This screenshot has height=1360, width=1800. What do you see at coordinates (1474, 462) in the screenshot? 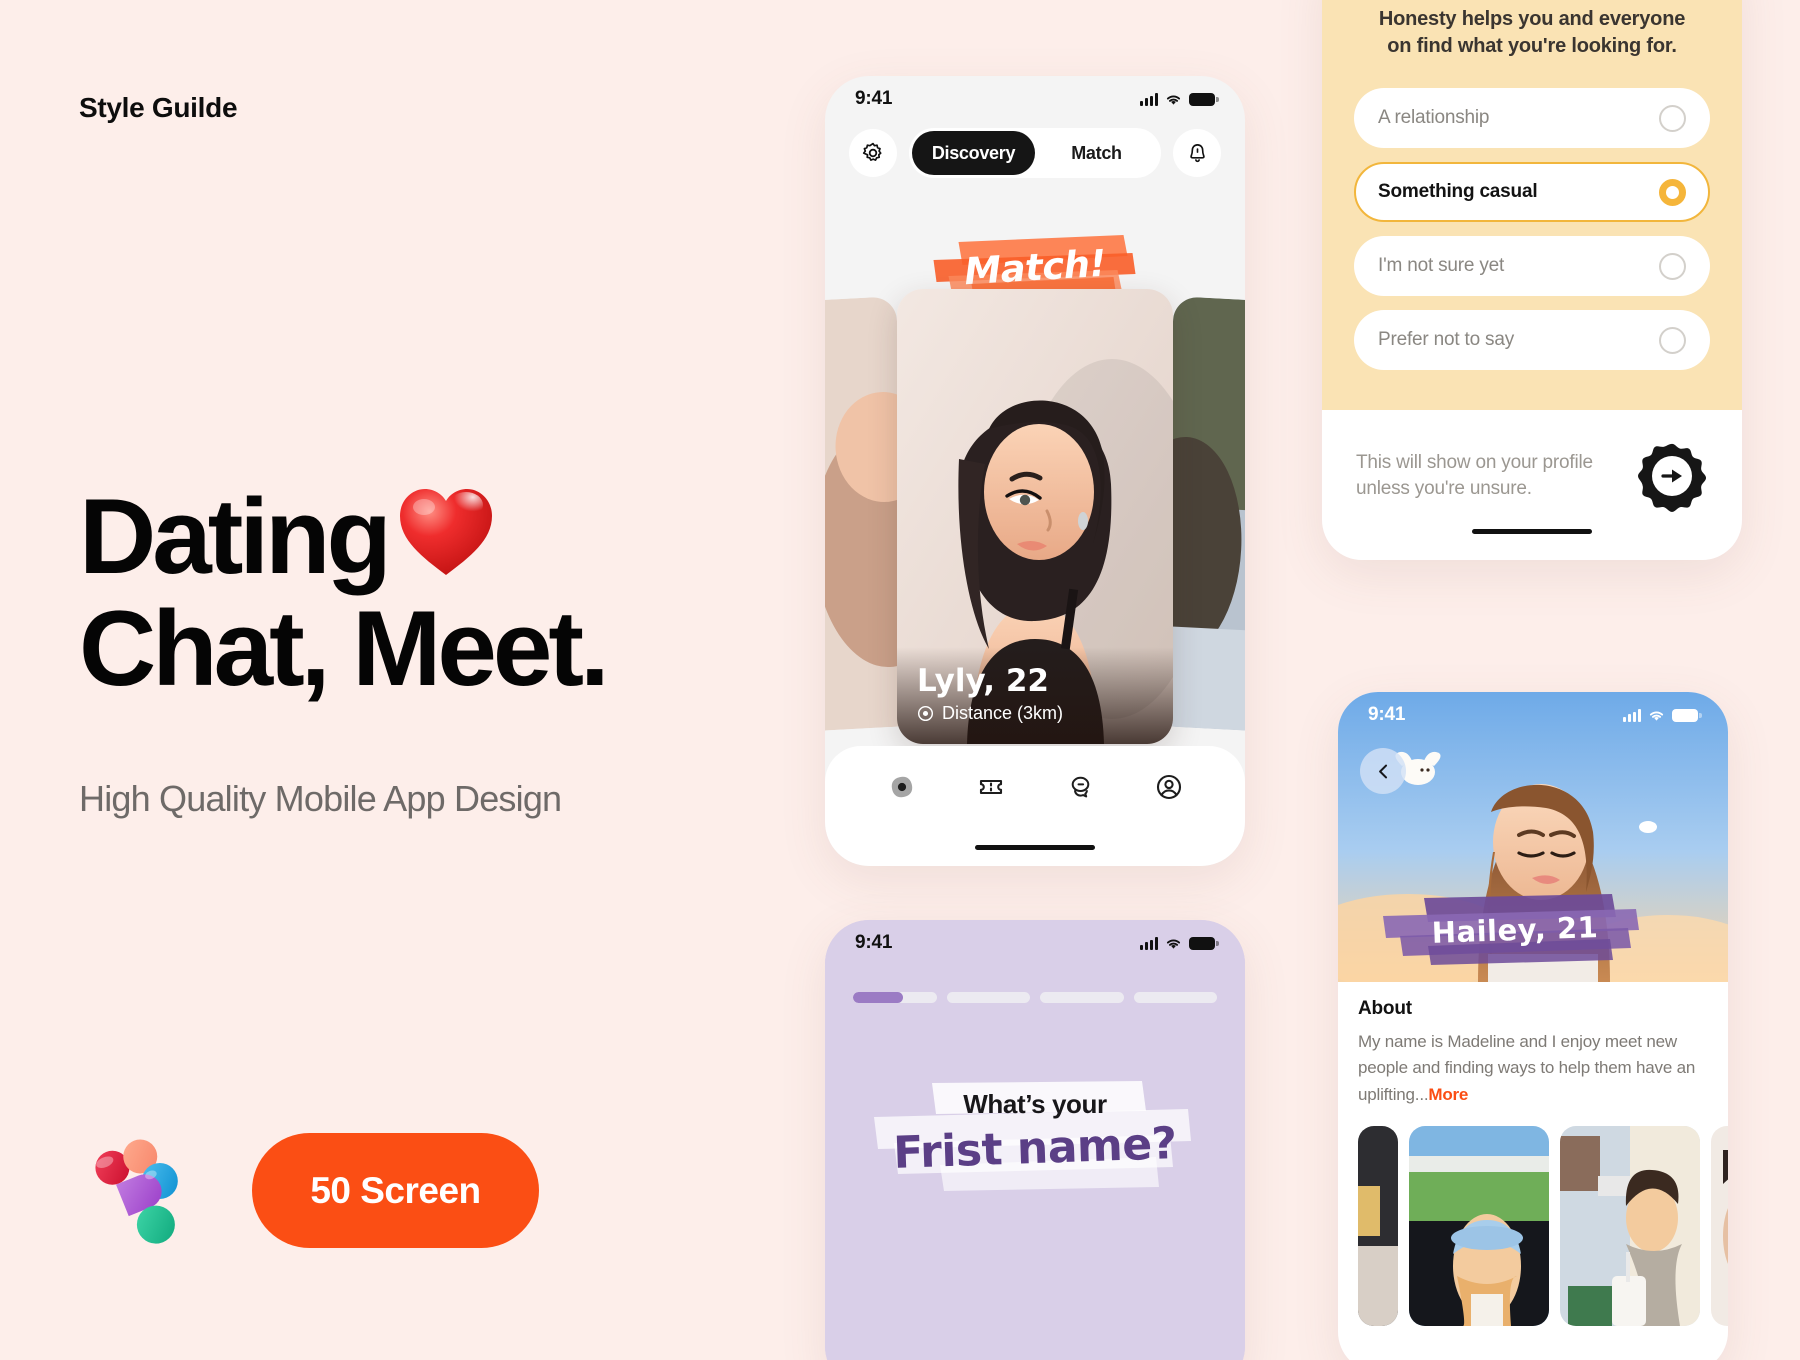
I see `intent-footer-line-1: This will show on your profile` at bounding box center [1474, 462].